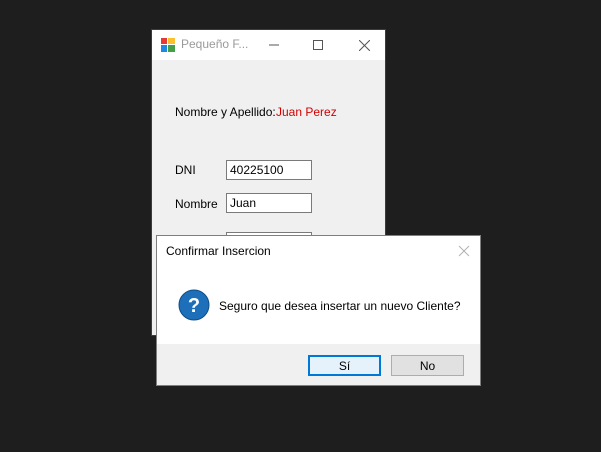 This screenshot has width=601, height=452. I want to click on maximize-button, so click(318, 45).